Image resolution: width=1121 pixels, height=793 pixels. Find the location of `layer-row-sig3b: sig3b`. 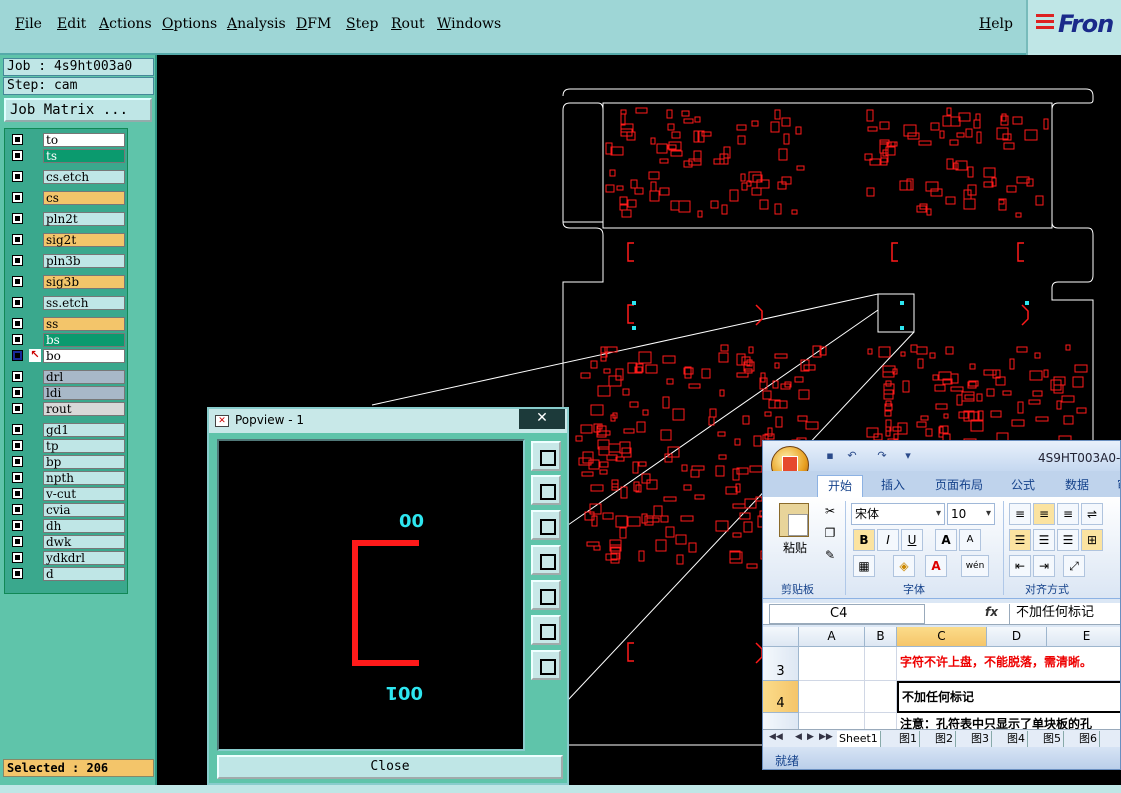

layer-row-sig3b: sig3b is located at coordinates (67, 282).